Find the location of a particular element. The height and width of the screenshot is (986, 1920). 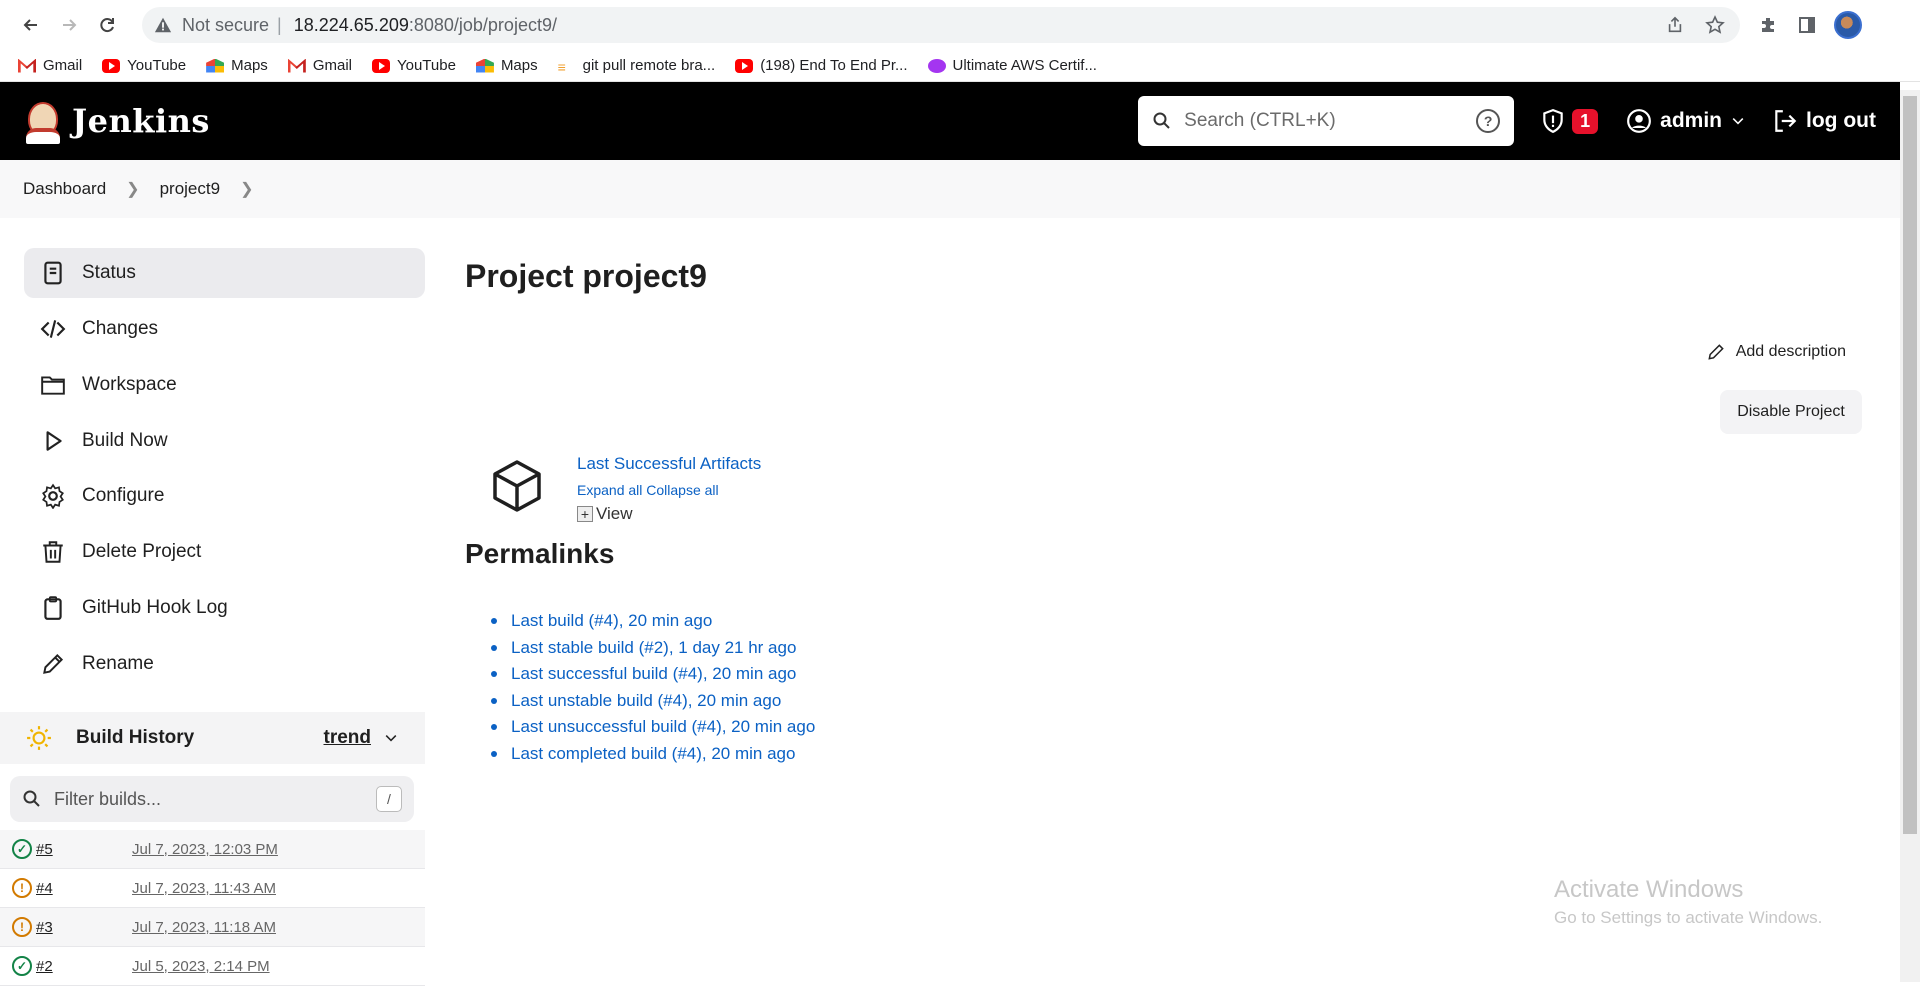

sidebar-item-rename: Rename is located at coordinates (224, 664).